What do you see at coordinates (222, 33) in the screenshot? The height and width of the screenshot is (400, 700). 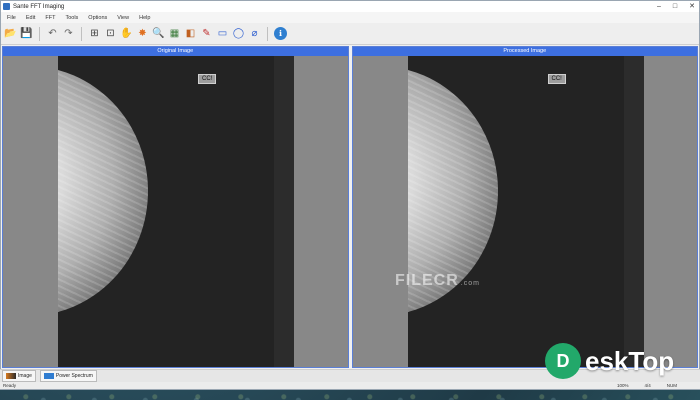 I see `rectangle-icon: ▭` at bounding box center [222, 33].